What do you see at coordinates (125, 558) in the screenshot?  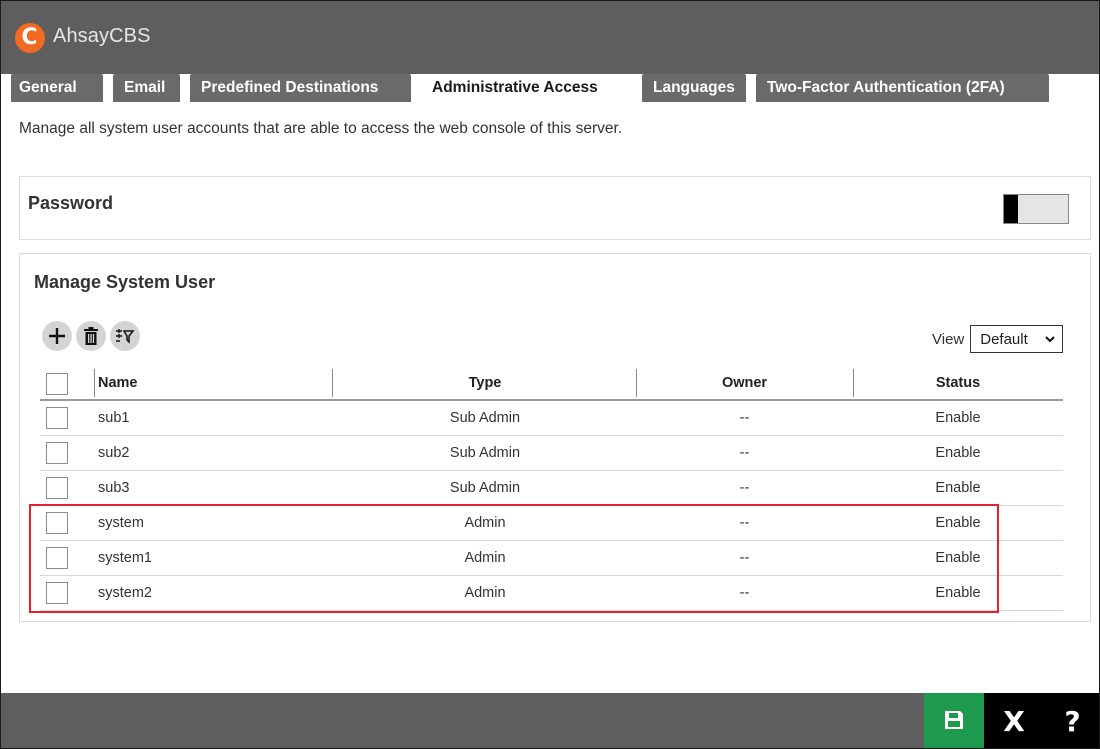 I see `cell-name: system1` at bounding box center [125, 558].